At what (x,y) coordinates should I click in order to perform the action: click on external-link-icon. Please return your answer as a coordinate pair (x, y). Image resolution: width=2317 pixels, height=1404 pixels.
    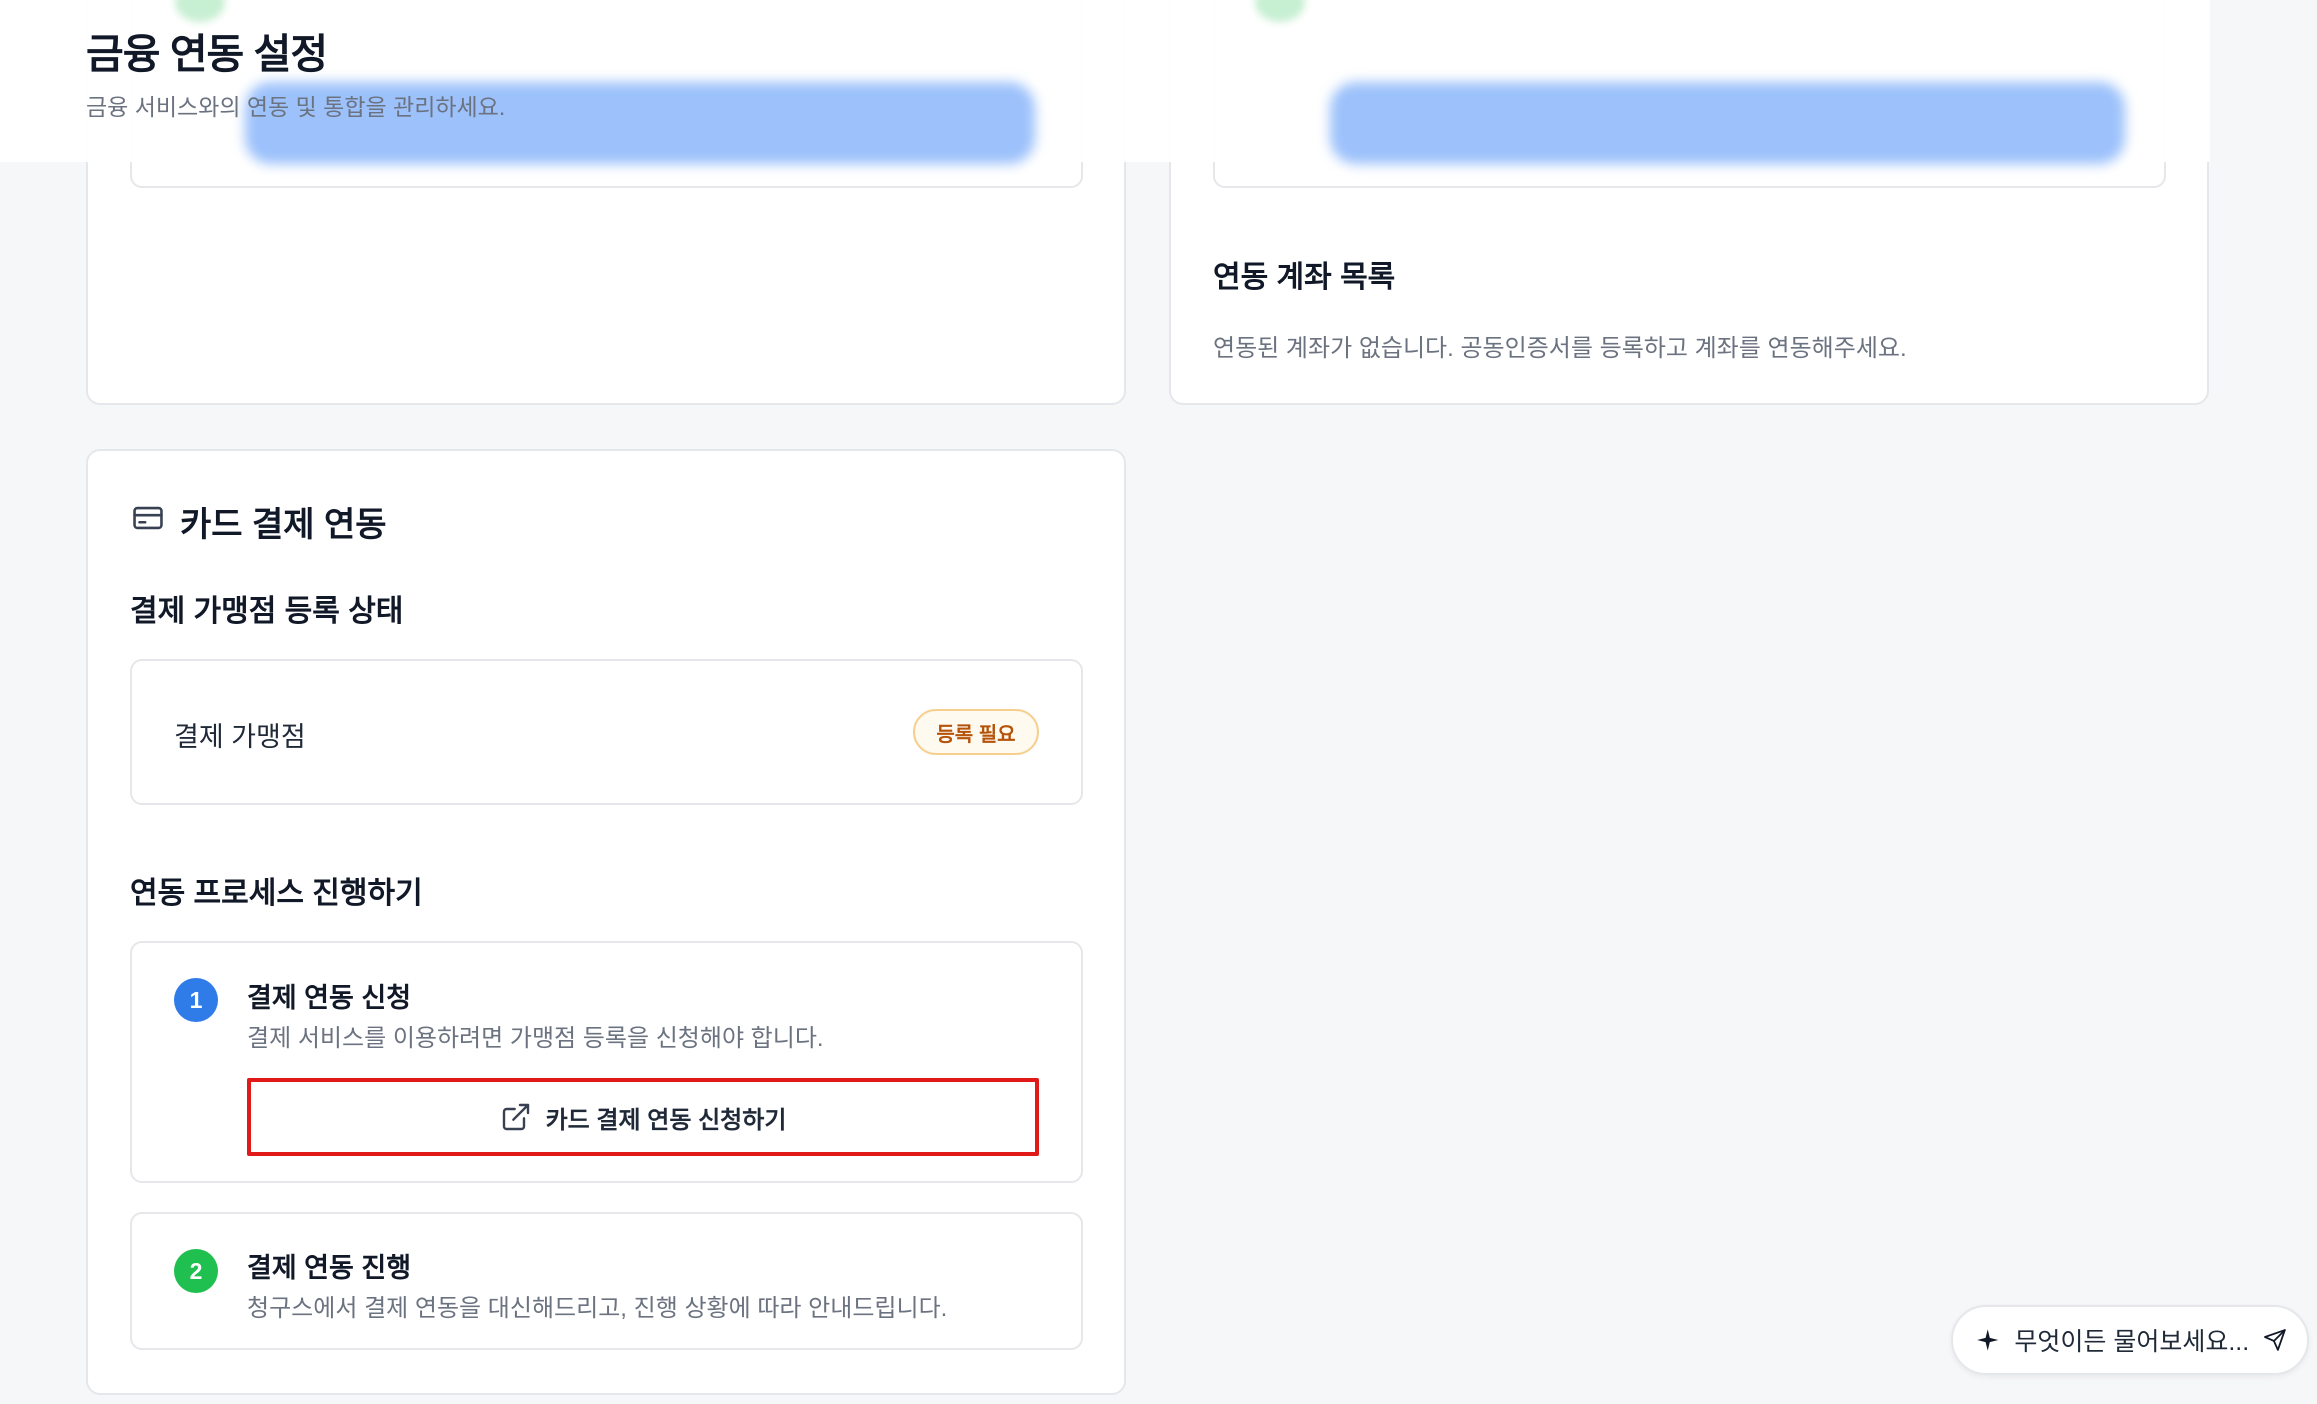
    Looking at the image, I should click on (515, 1117).